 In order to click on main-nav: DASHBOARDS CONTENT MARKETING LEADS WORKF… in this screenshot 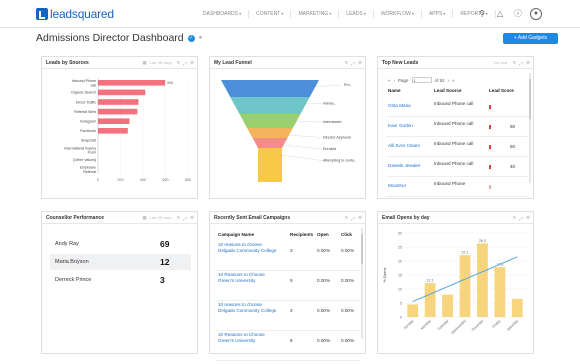, I will do `click(346, 14)`.